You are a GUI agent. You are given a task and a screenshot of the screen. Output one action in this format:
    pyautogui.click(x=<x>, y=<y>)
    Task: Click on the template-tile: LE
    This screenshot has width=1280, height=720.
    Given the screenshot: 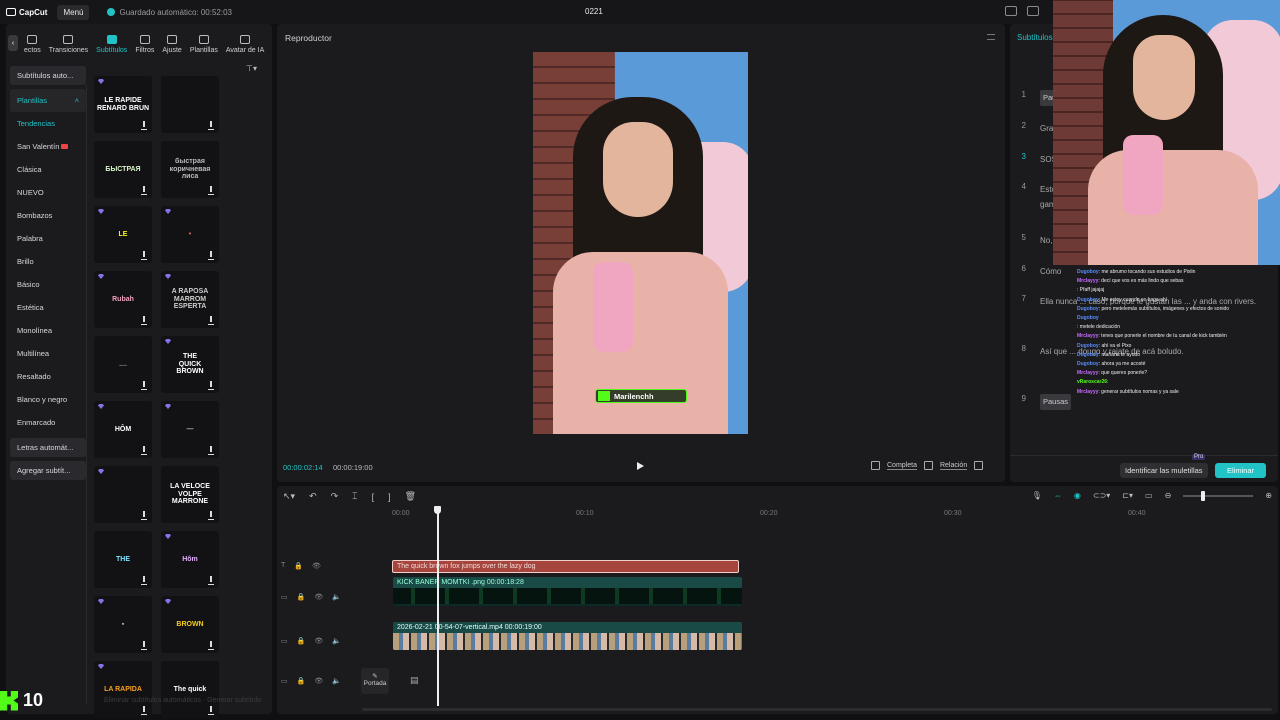 What is the action you would take?
    pyautogui.click(x=123, y=234)
    